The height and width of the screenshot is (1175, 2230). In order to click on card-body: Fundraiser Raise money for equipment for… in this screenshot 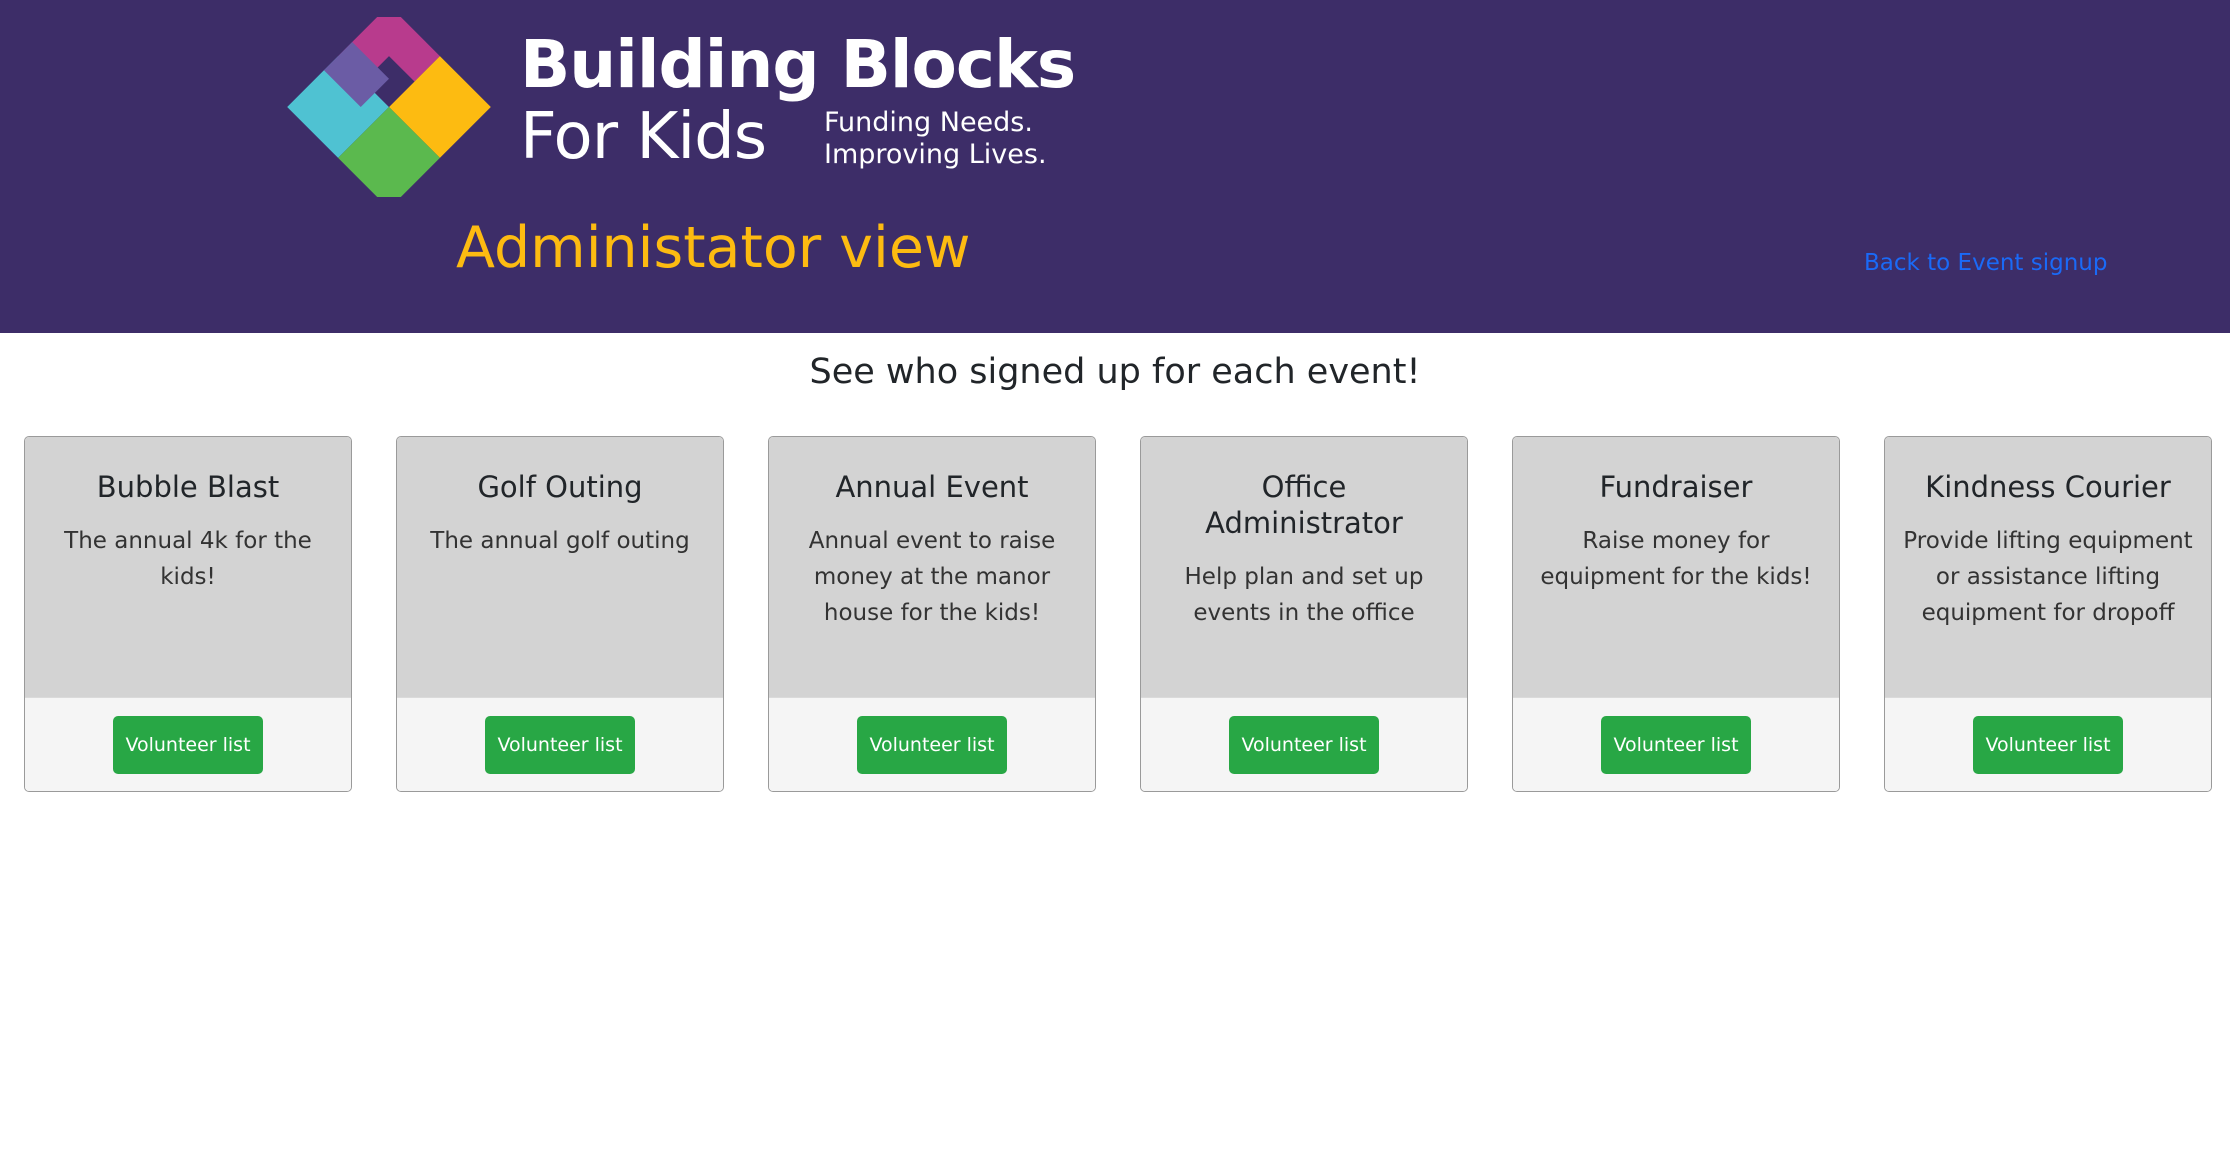, I will do `click(1676, 567)`.